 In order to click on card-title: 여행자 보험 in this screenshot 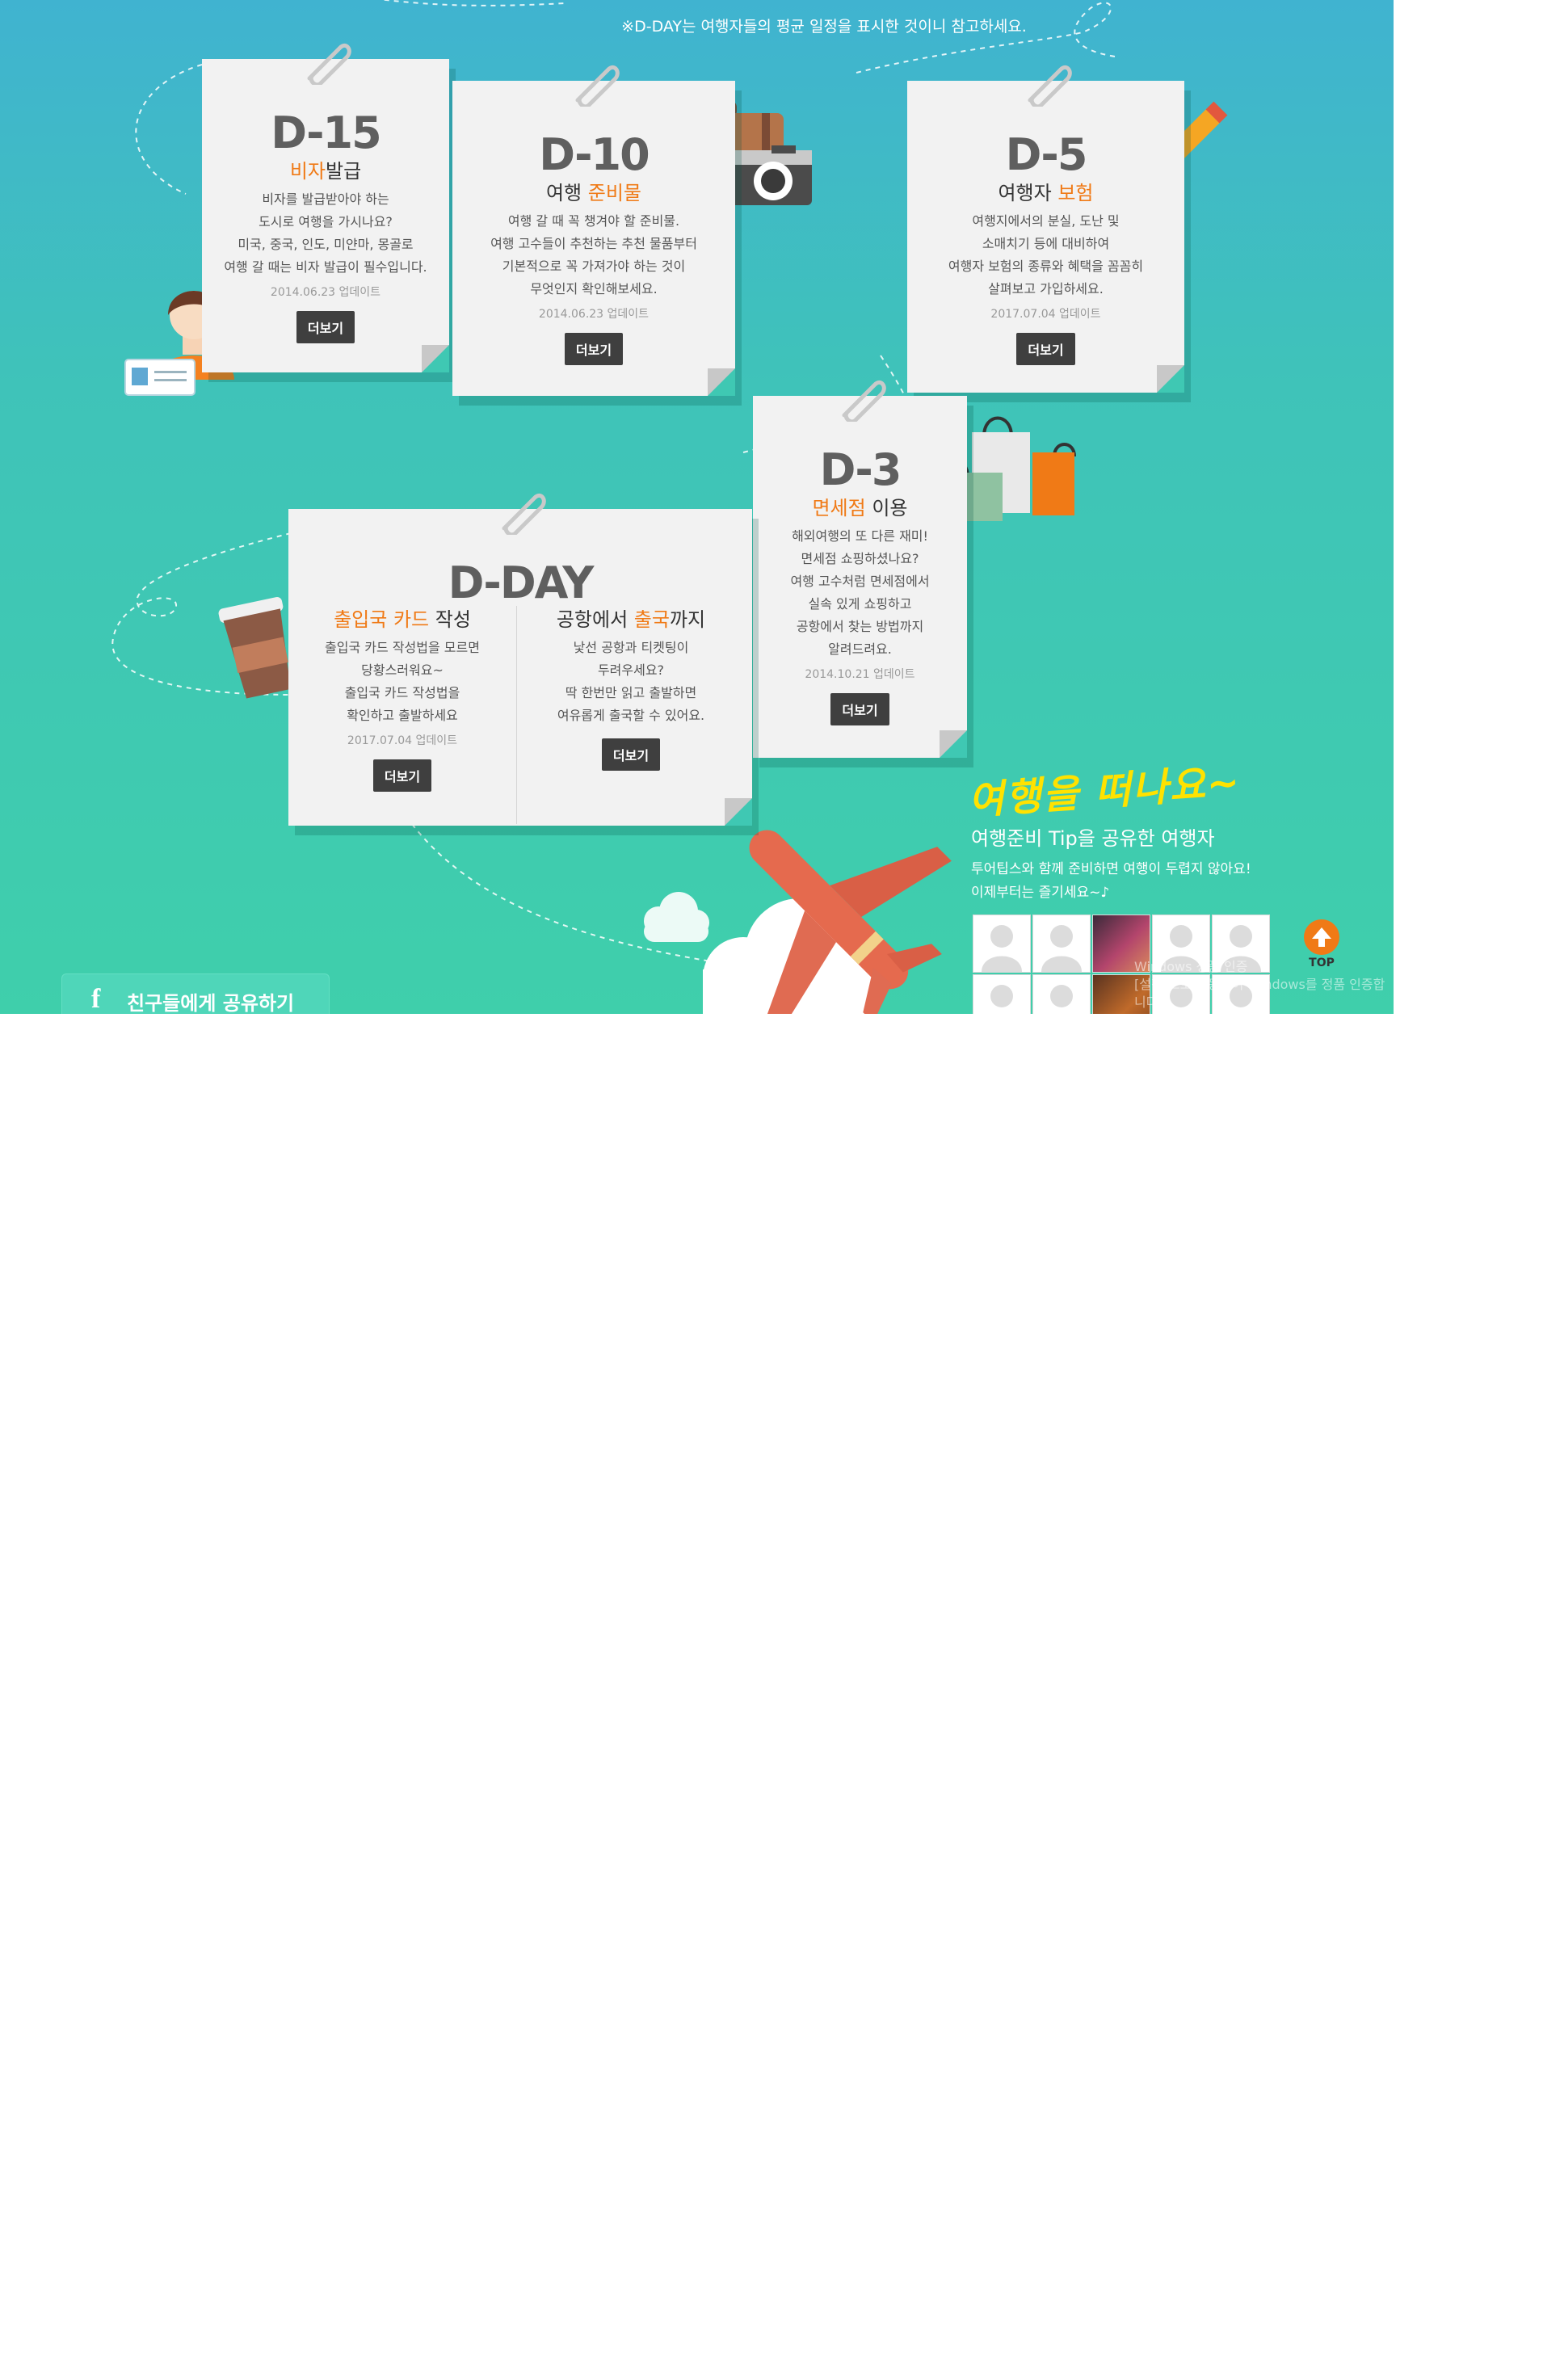, I will do `click(1046, 193)`.